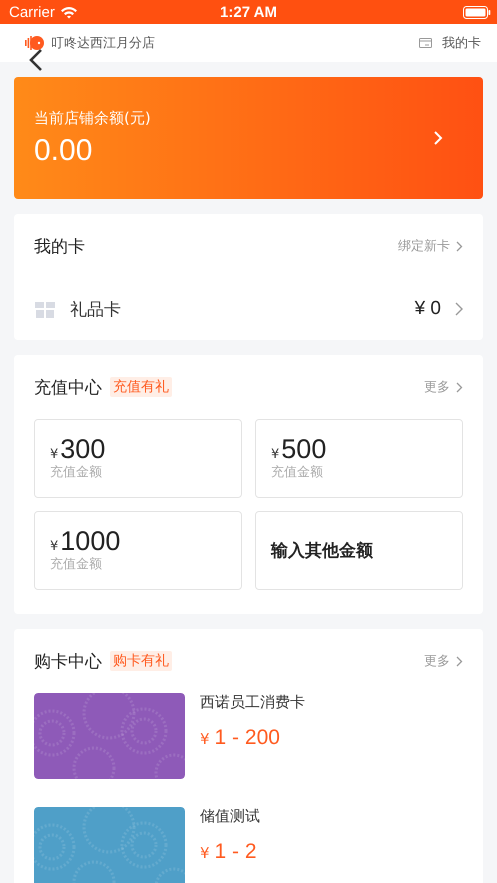  What do you see at coordinates (59, 247) in the screenshot?
I see `section-title: 我的卡` at bounding box center [59, 247].